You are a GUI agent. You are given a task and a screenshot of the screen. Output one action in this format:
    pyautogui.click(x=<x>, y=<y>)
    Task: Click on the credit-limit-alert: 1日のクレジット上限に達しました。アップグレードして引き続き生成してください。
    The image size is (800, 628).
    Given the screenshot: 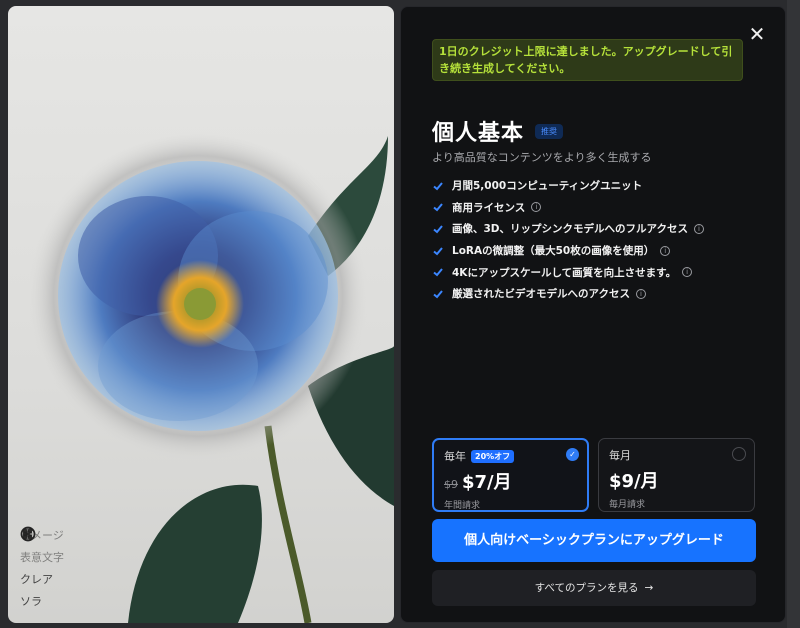 What is the action you would take?
    pyautogui.click(x=587, y=60)
    